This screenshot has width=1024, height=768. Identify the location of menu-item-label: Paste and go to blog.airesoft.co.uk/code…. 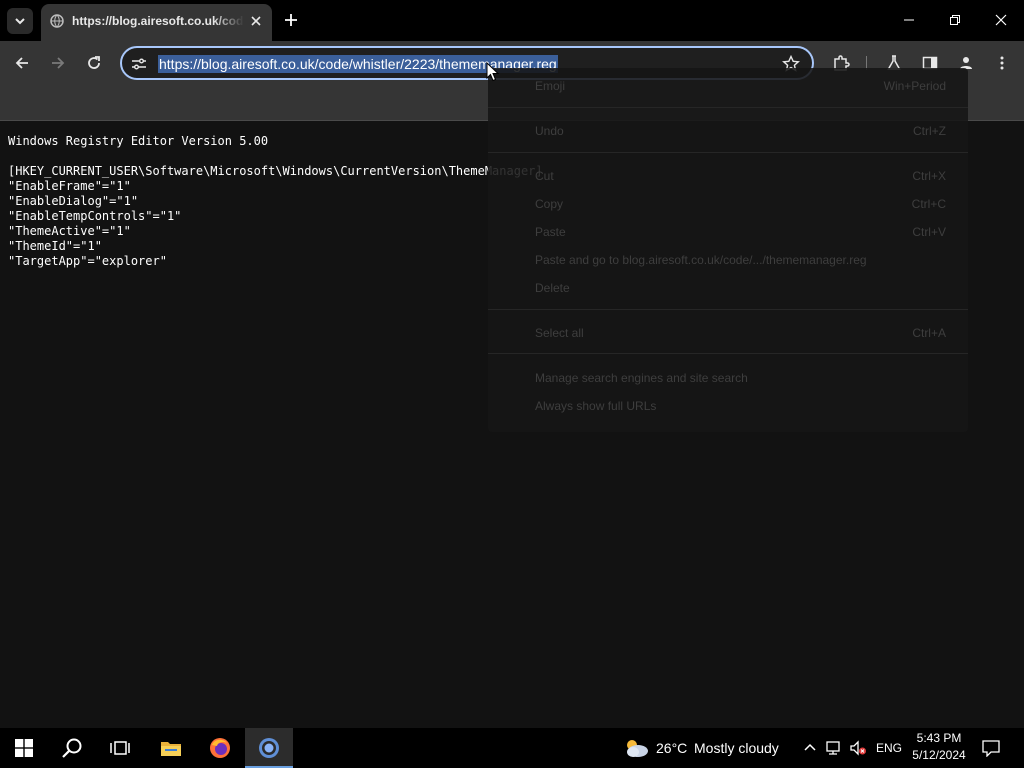
(701, 260).